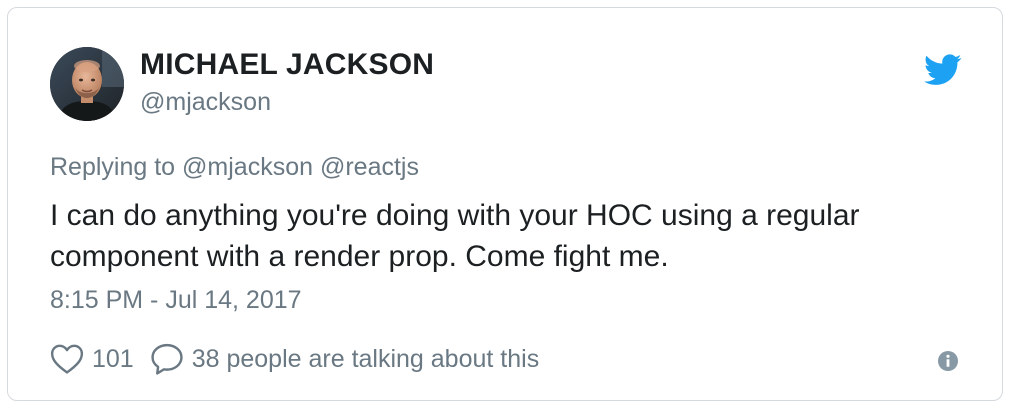 The width and height of the screenshot is (1012, 408). What do you see at coordinates (205, 102) in the screenshot?
I see `author-handle: @mjackson` at bounding box center [205, 102].